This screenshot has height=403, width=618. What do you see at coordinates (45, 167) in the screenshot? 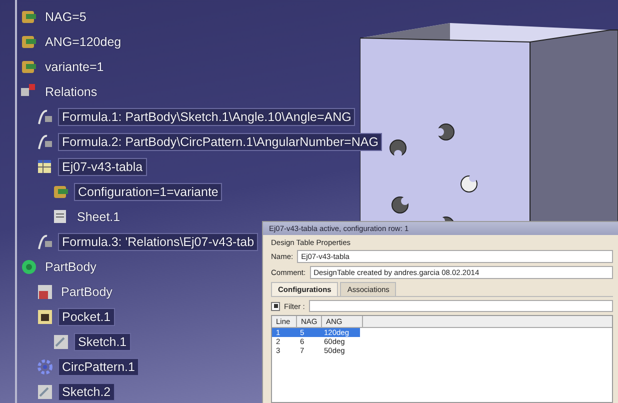
I see `table-icon` at bounding box center [45, 167].